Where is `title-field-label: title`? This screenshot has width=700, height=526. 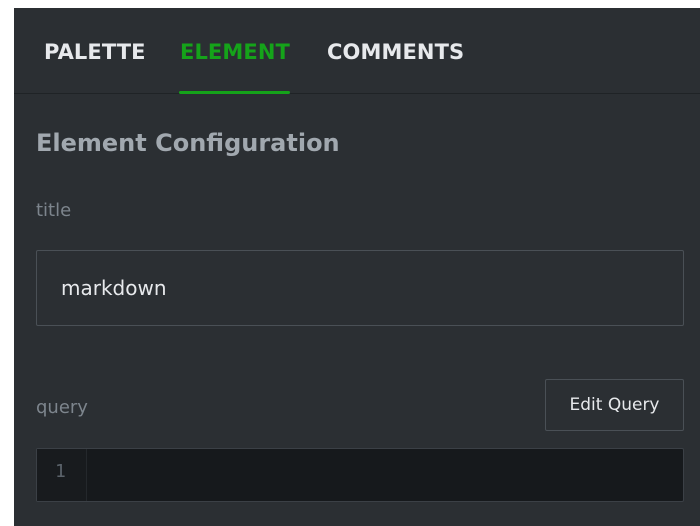 title-field-label: title is located at coordinates (54, 210).